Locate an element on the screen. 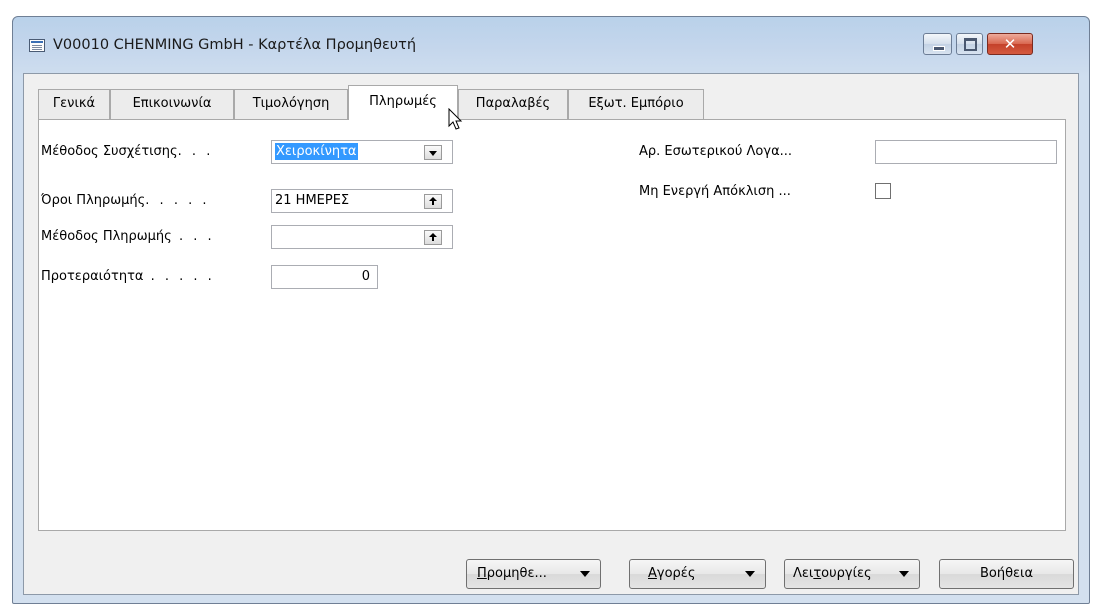  block-payment-tolerance-checkbox is located at coordinates (883, 191).